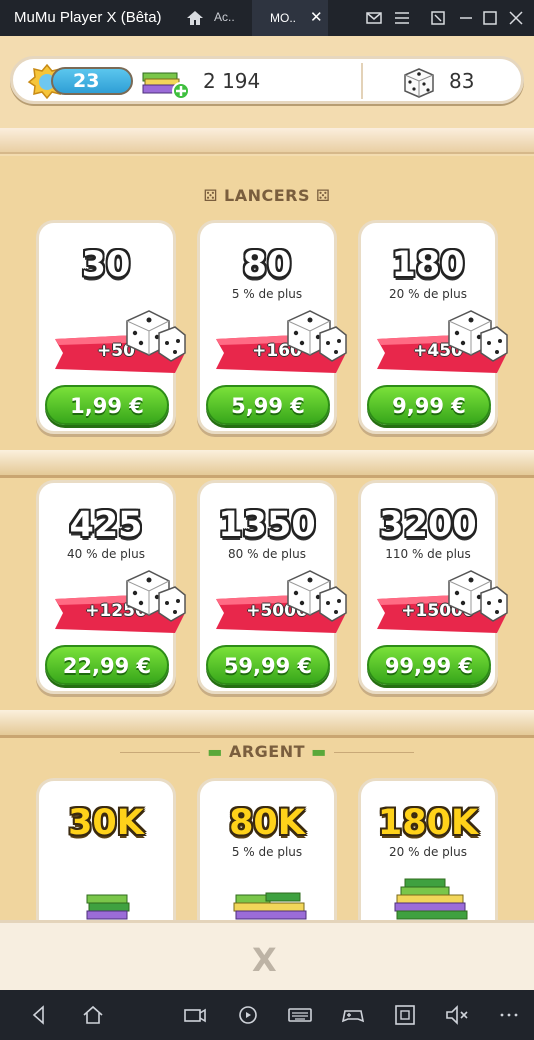  Describe the element at coordinates (272, 327) in the screenshot. I see `dice-offer-card: 80 5 % de plus +160 5,99 €` at that location.